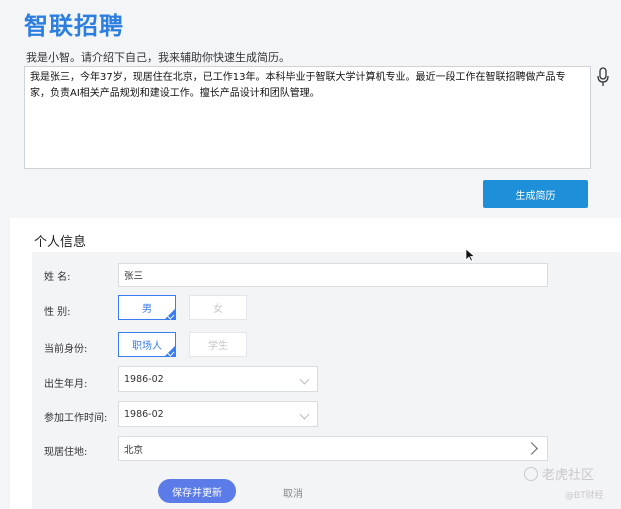  I want to click on gender-label: 性 别:, so click(57, 312).